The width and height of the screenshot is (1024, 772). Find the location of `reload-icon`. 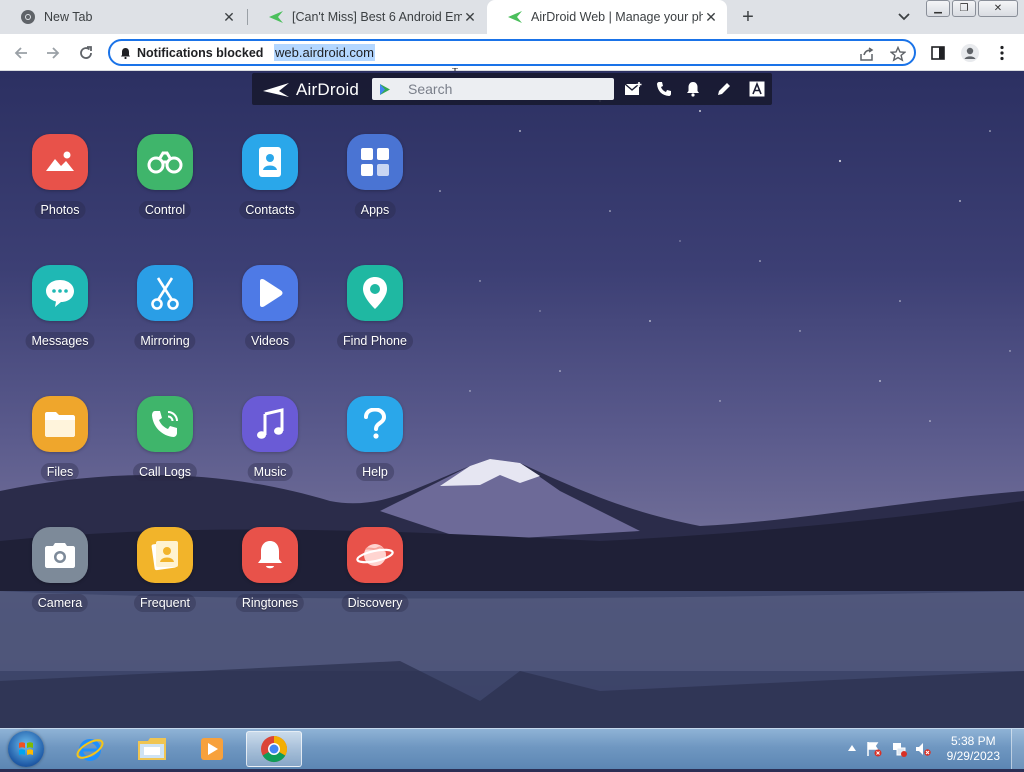

reload-icon is located at coordinates (86, 52).